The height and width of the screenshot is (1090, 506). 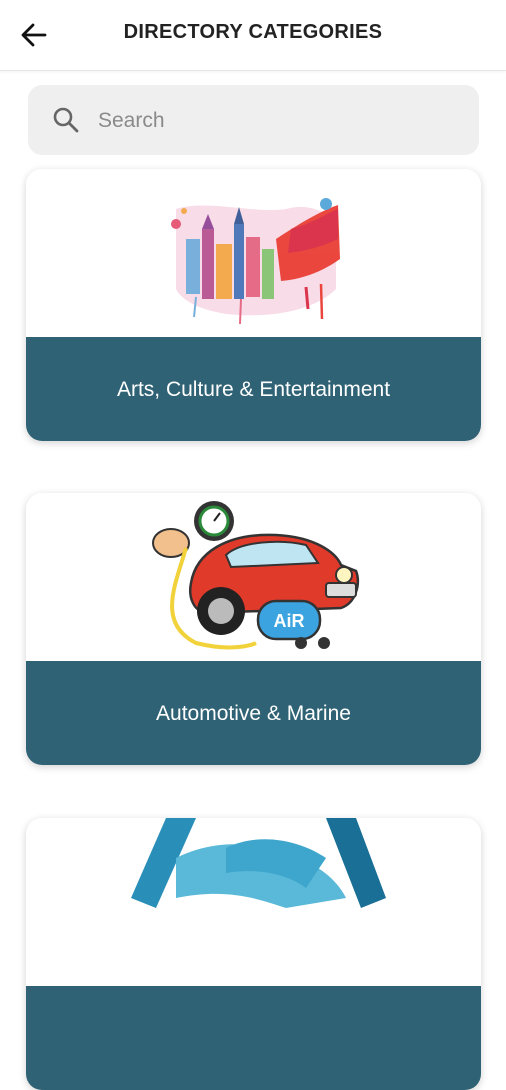 What do you see at coordinates (253, 389) in the screenshot?
I see `category-label-arts: Arts, Culture & Entertainment` at bounding box center [253, 389].